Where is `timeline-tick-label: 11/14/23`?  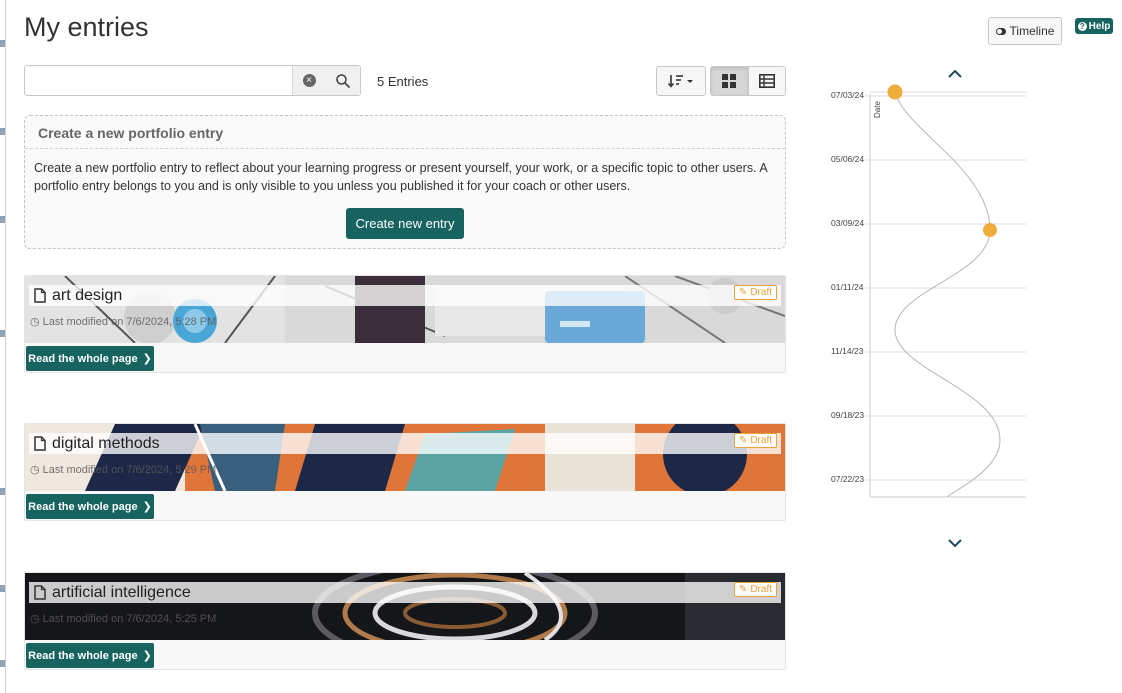 timeline-tick-label: 11/14/23 is located at coordinates (847, 351).